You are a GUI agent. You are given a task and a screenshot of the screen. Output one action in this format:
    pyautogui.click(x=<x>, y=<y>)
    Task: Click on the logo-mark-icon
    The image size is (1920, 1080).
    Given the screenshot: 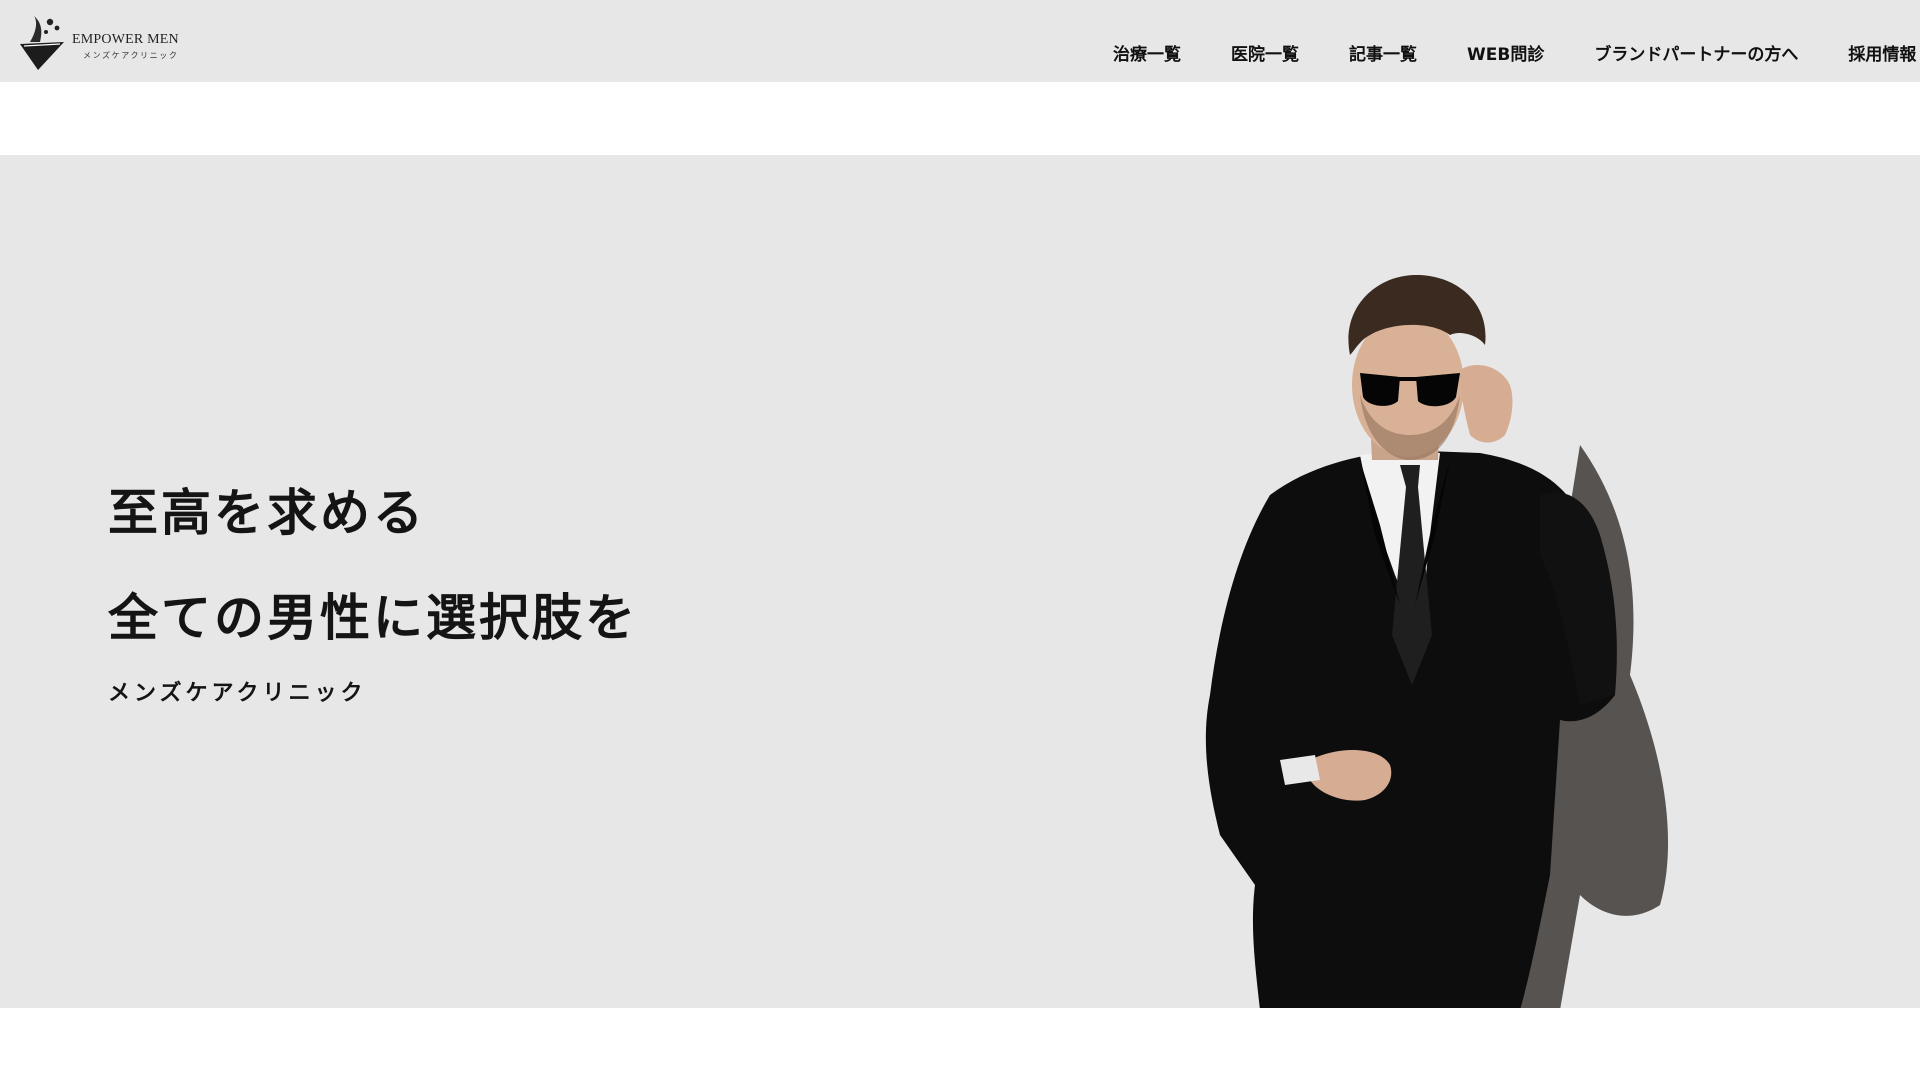 What is the action you would take?
    pyautogui.click(x=42, y=43)
    